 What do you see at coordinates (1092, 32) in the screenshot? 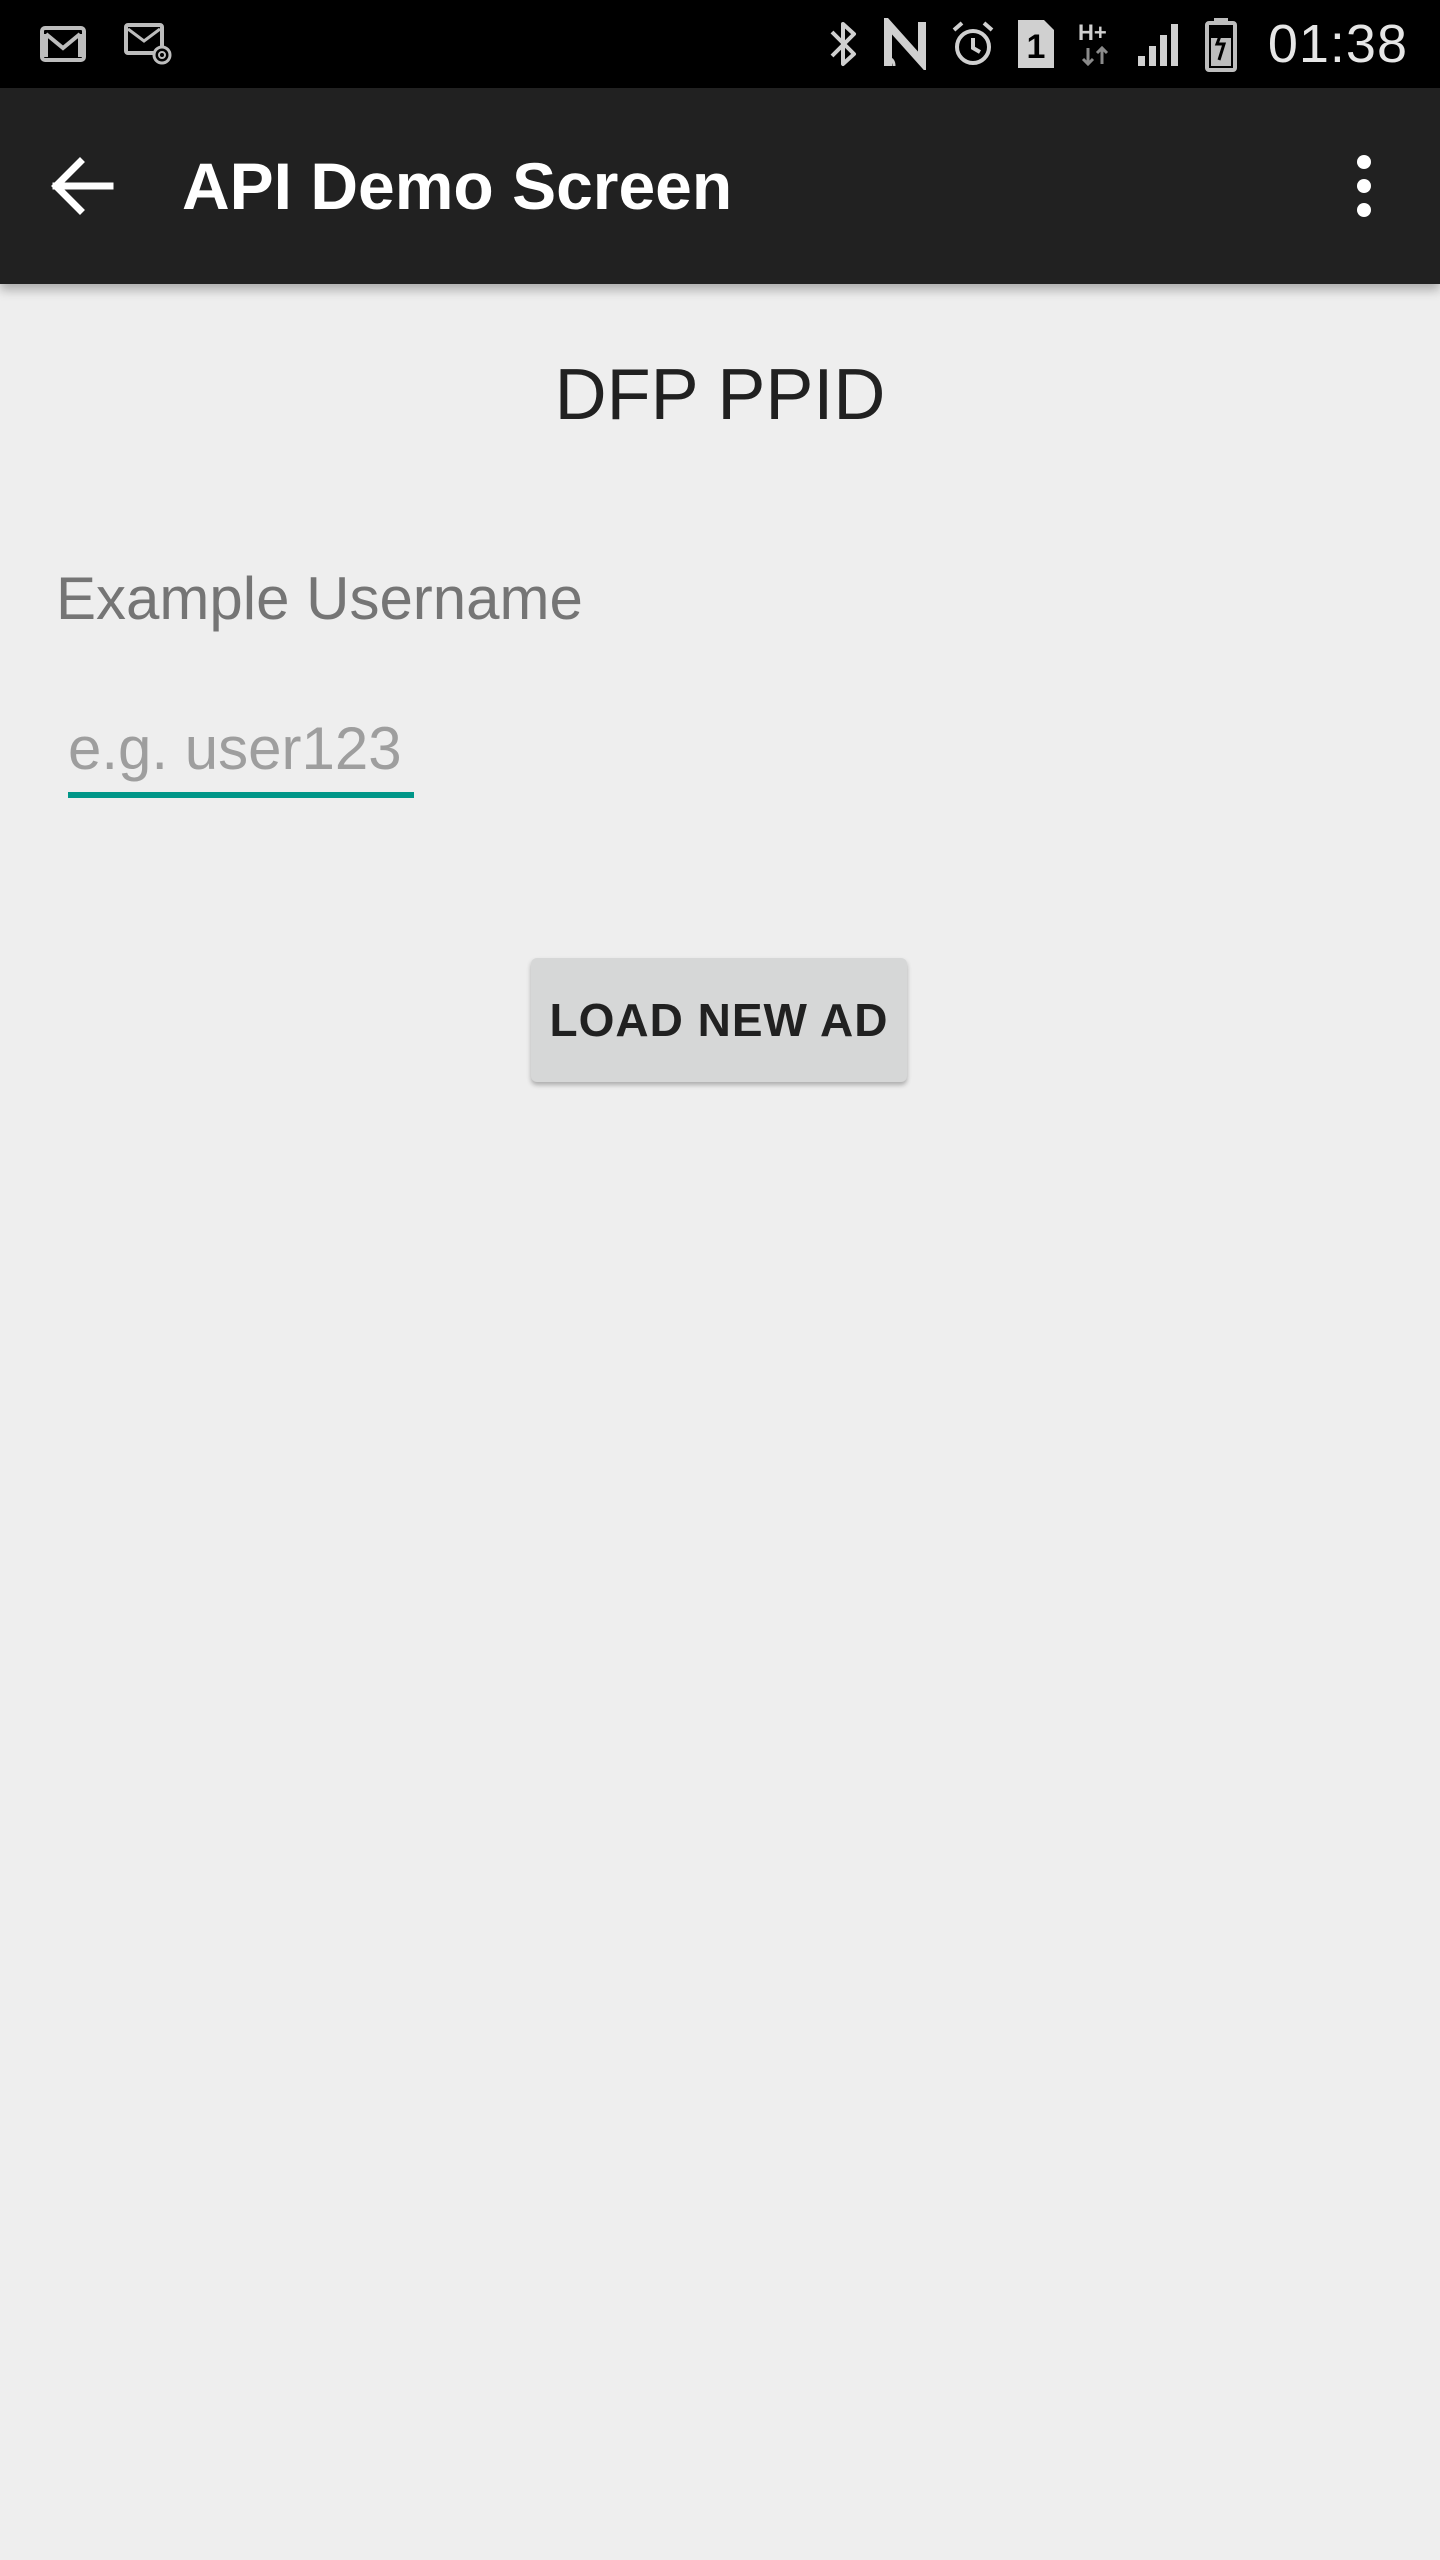
I see `hplus-label: H+` at bounding box center [1092, 32].